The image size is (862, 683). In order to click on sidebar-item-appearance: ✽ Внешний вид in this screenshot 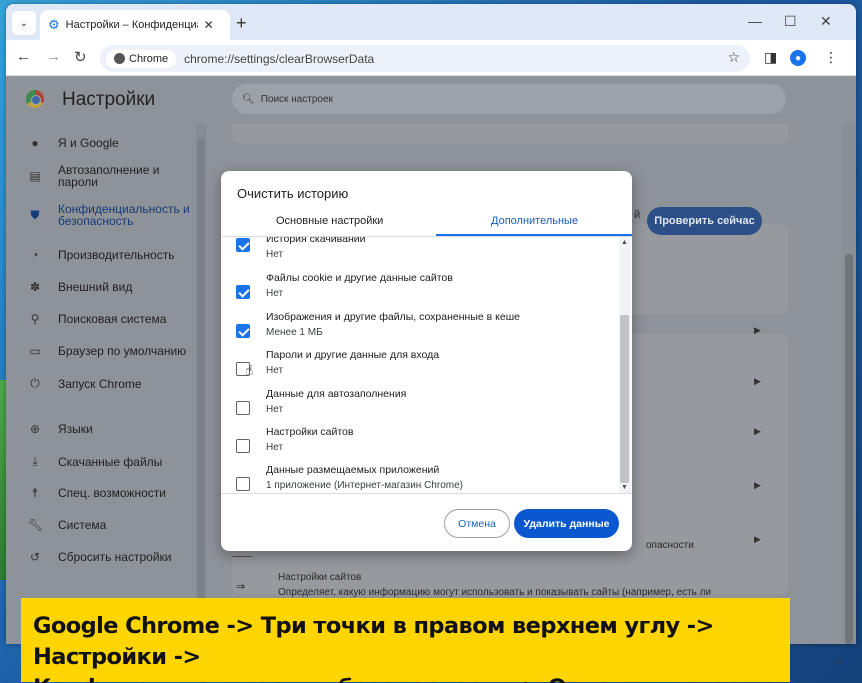, I will do `click(80, 287)`.